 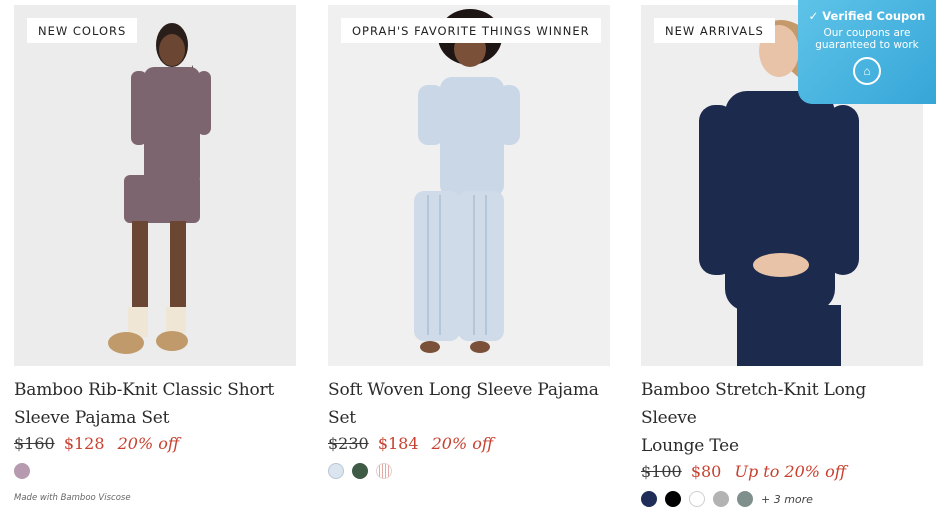 I want to click on original-price: $160, so click(x=34, y=443).